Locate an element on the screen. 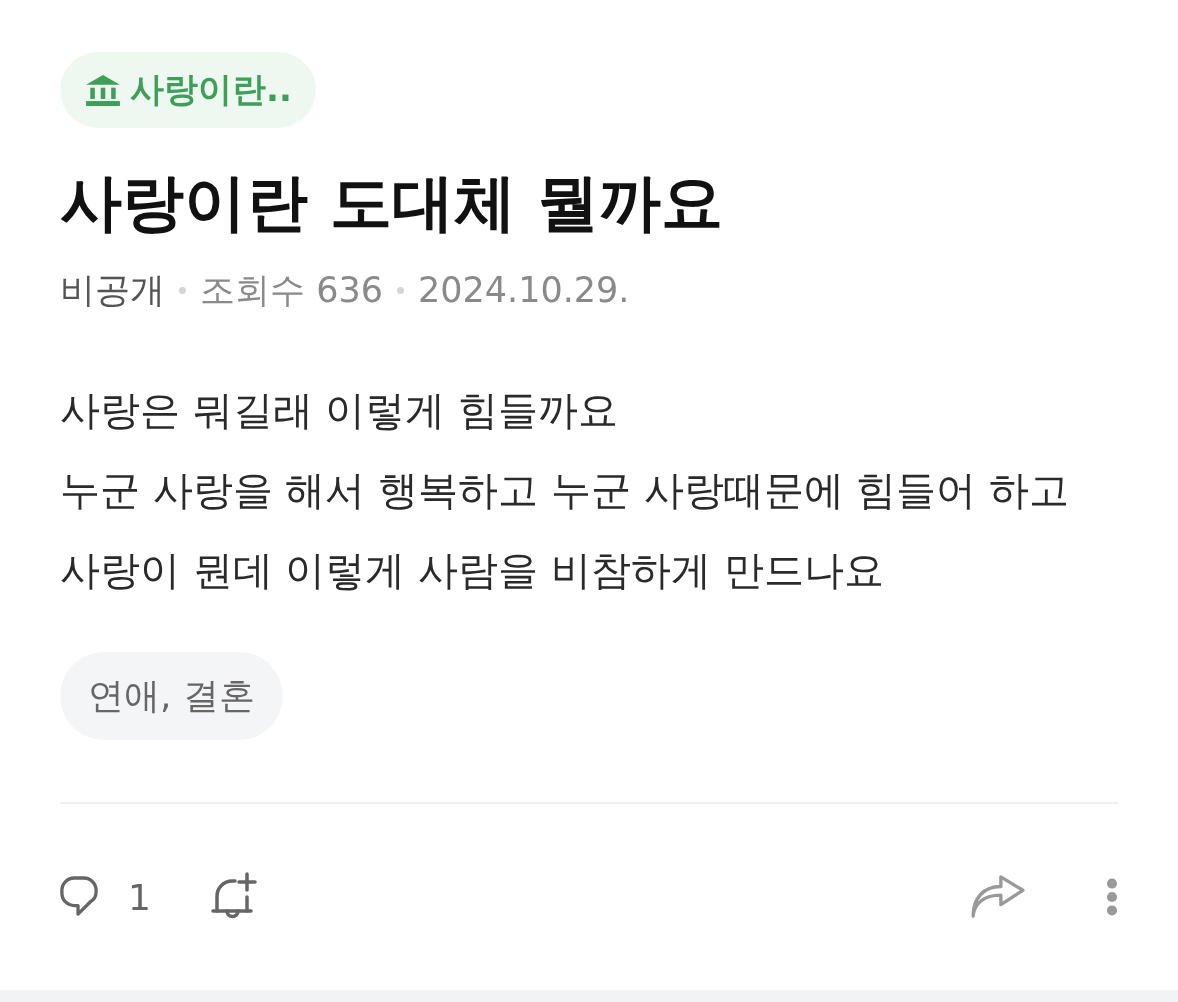  post-title: 사랑이란 도대체 뭘까요 is located at coordinates (392, 203).